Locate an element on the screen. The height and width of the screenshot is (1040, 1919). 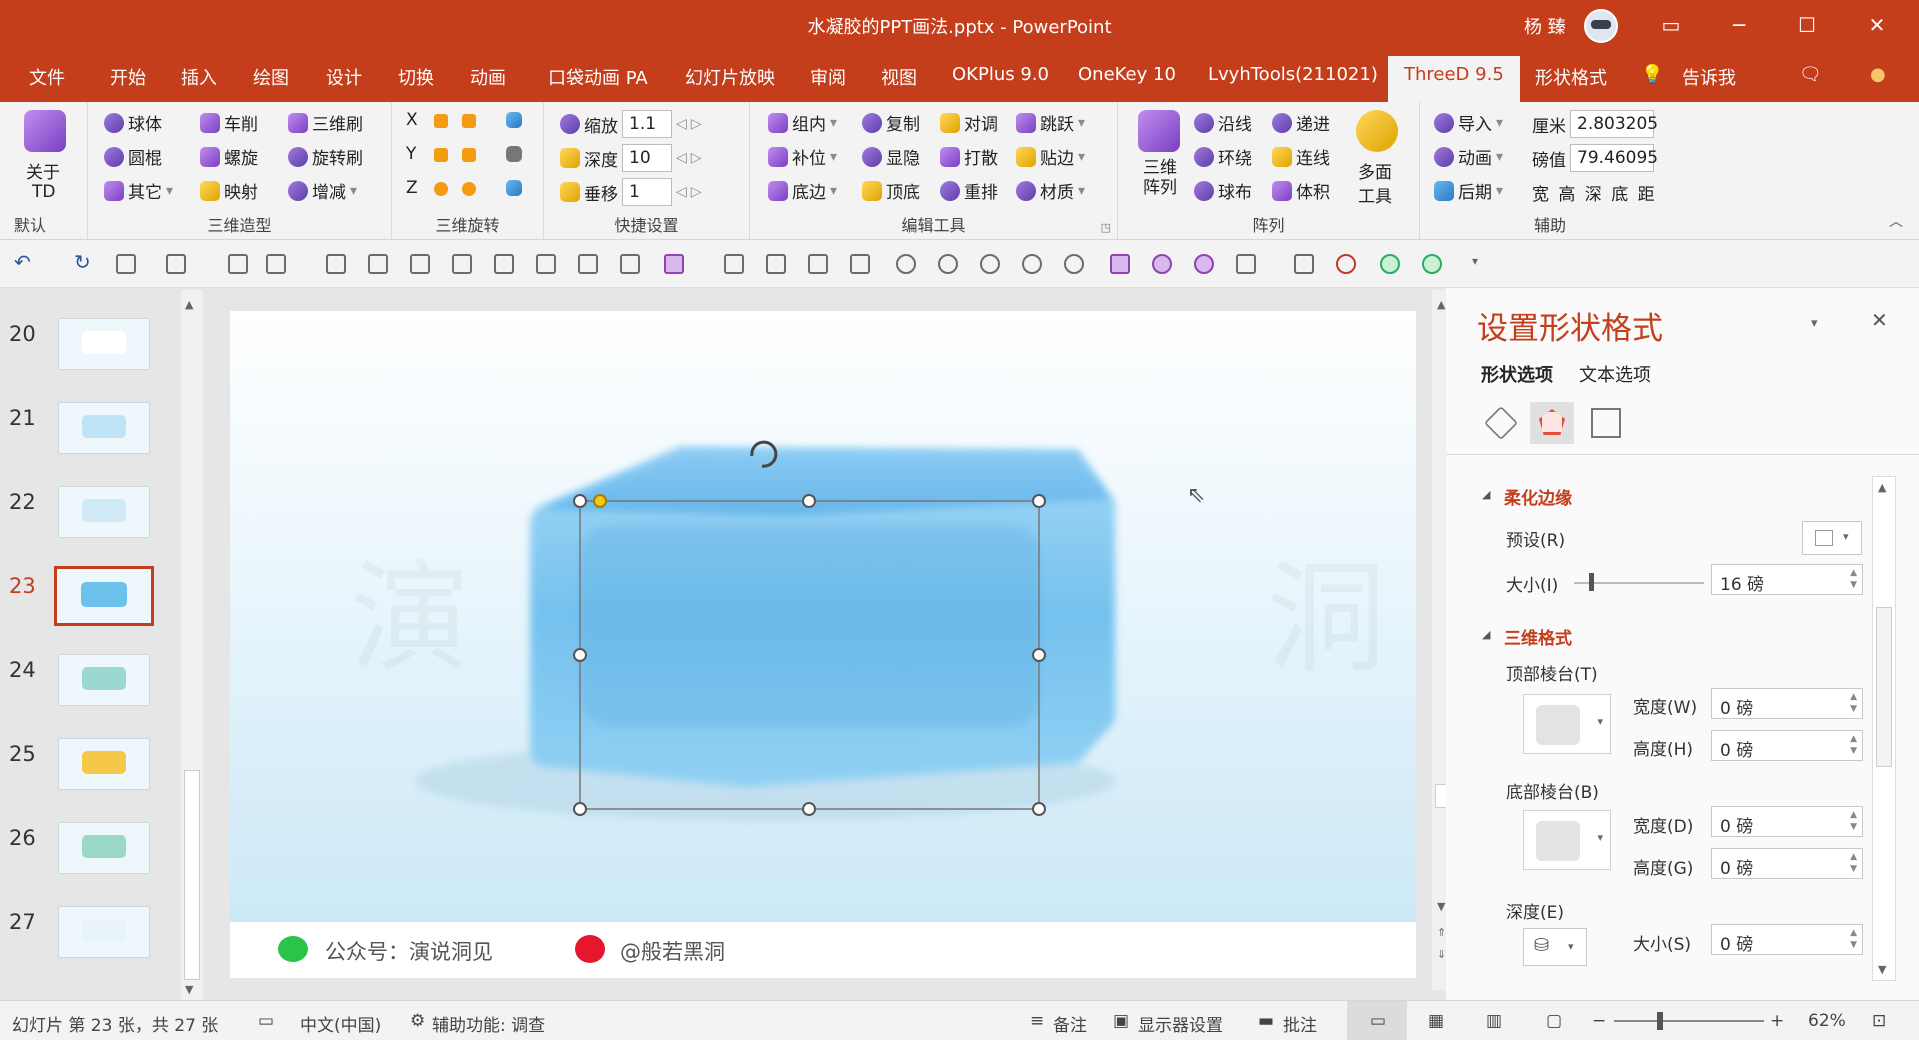
top-bottom-button: 顶底 is located at coordinates (891, 190).